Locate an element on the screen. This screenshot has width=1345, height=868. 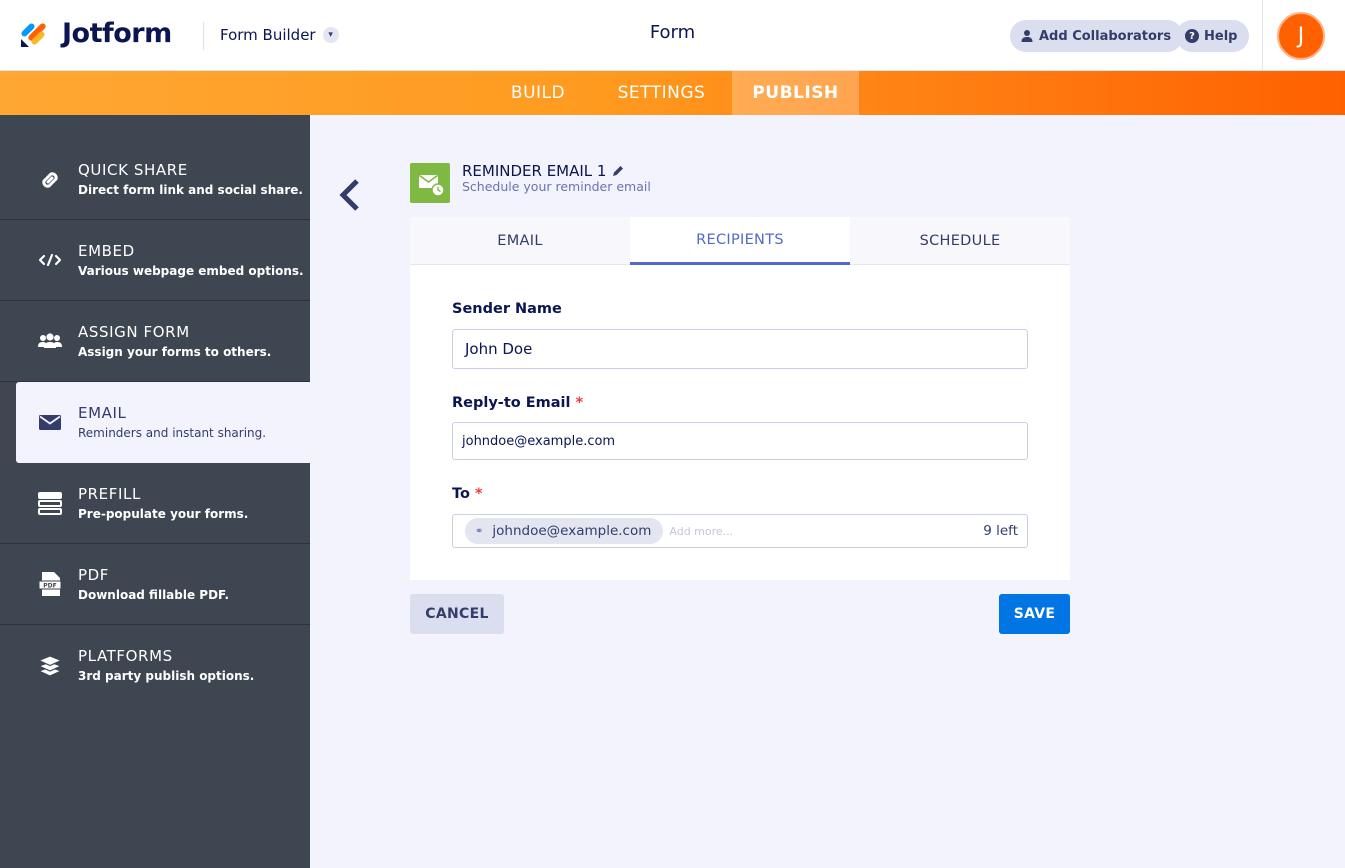
to-label: To * is located at coordinates (467, 494).